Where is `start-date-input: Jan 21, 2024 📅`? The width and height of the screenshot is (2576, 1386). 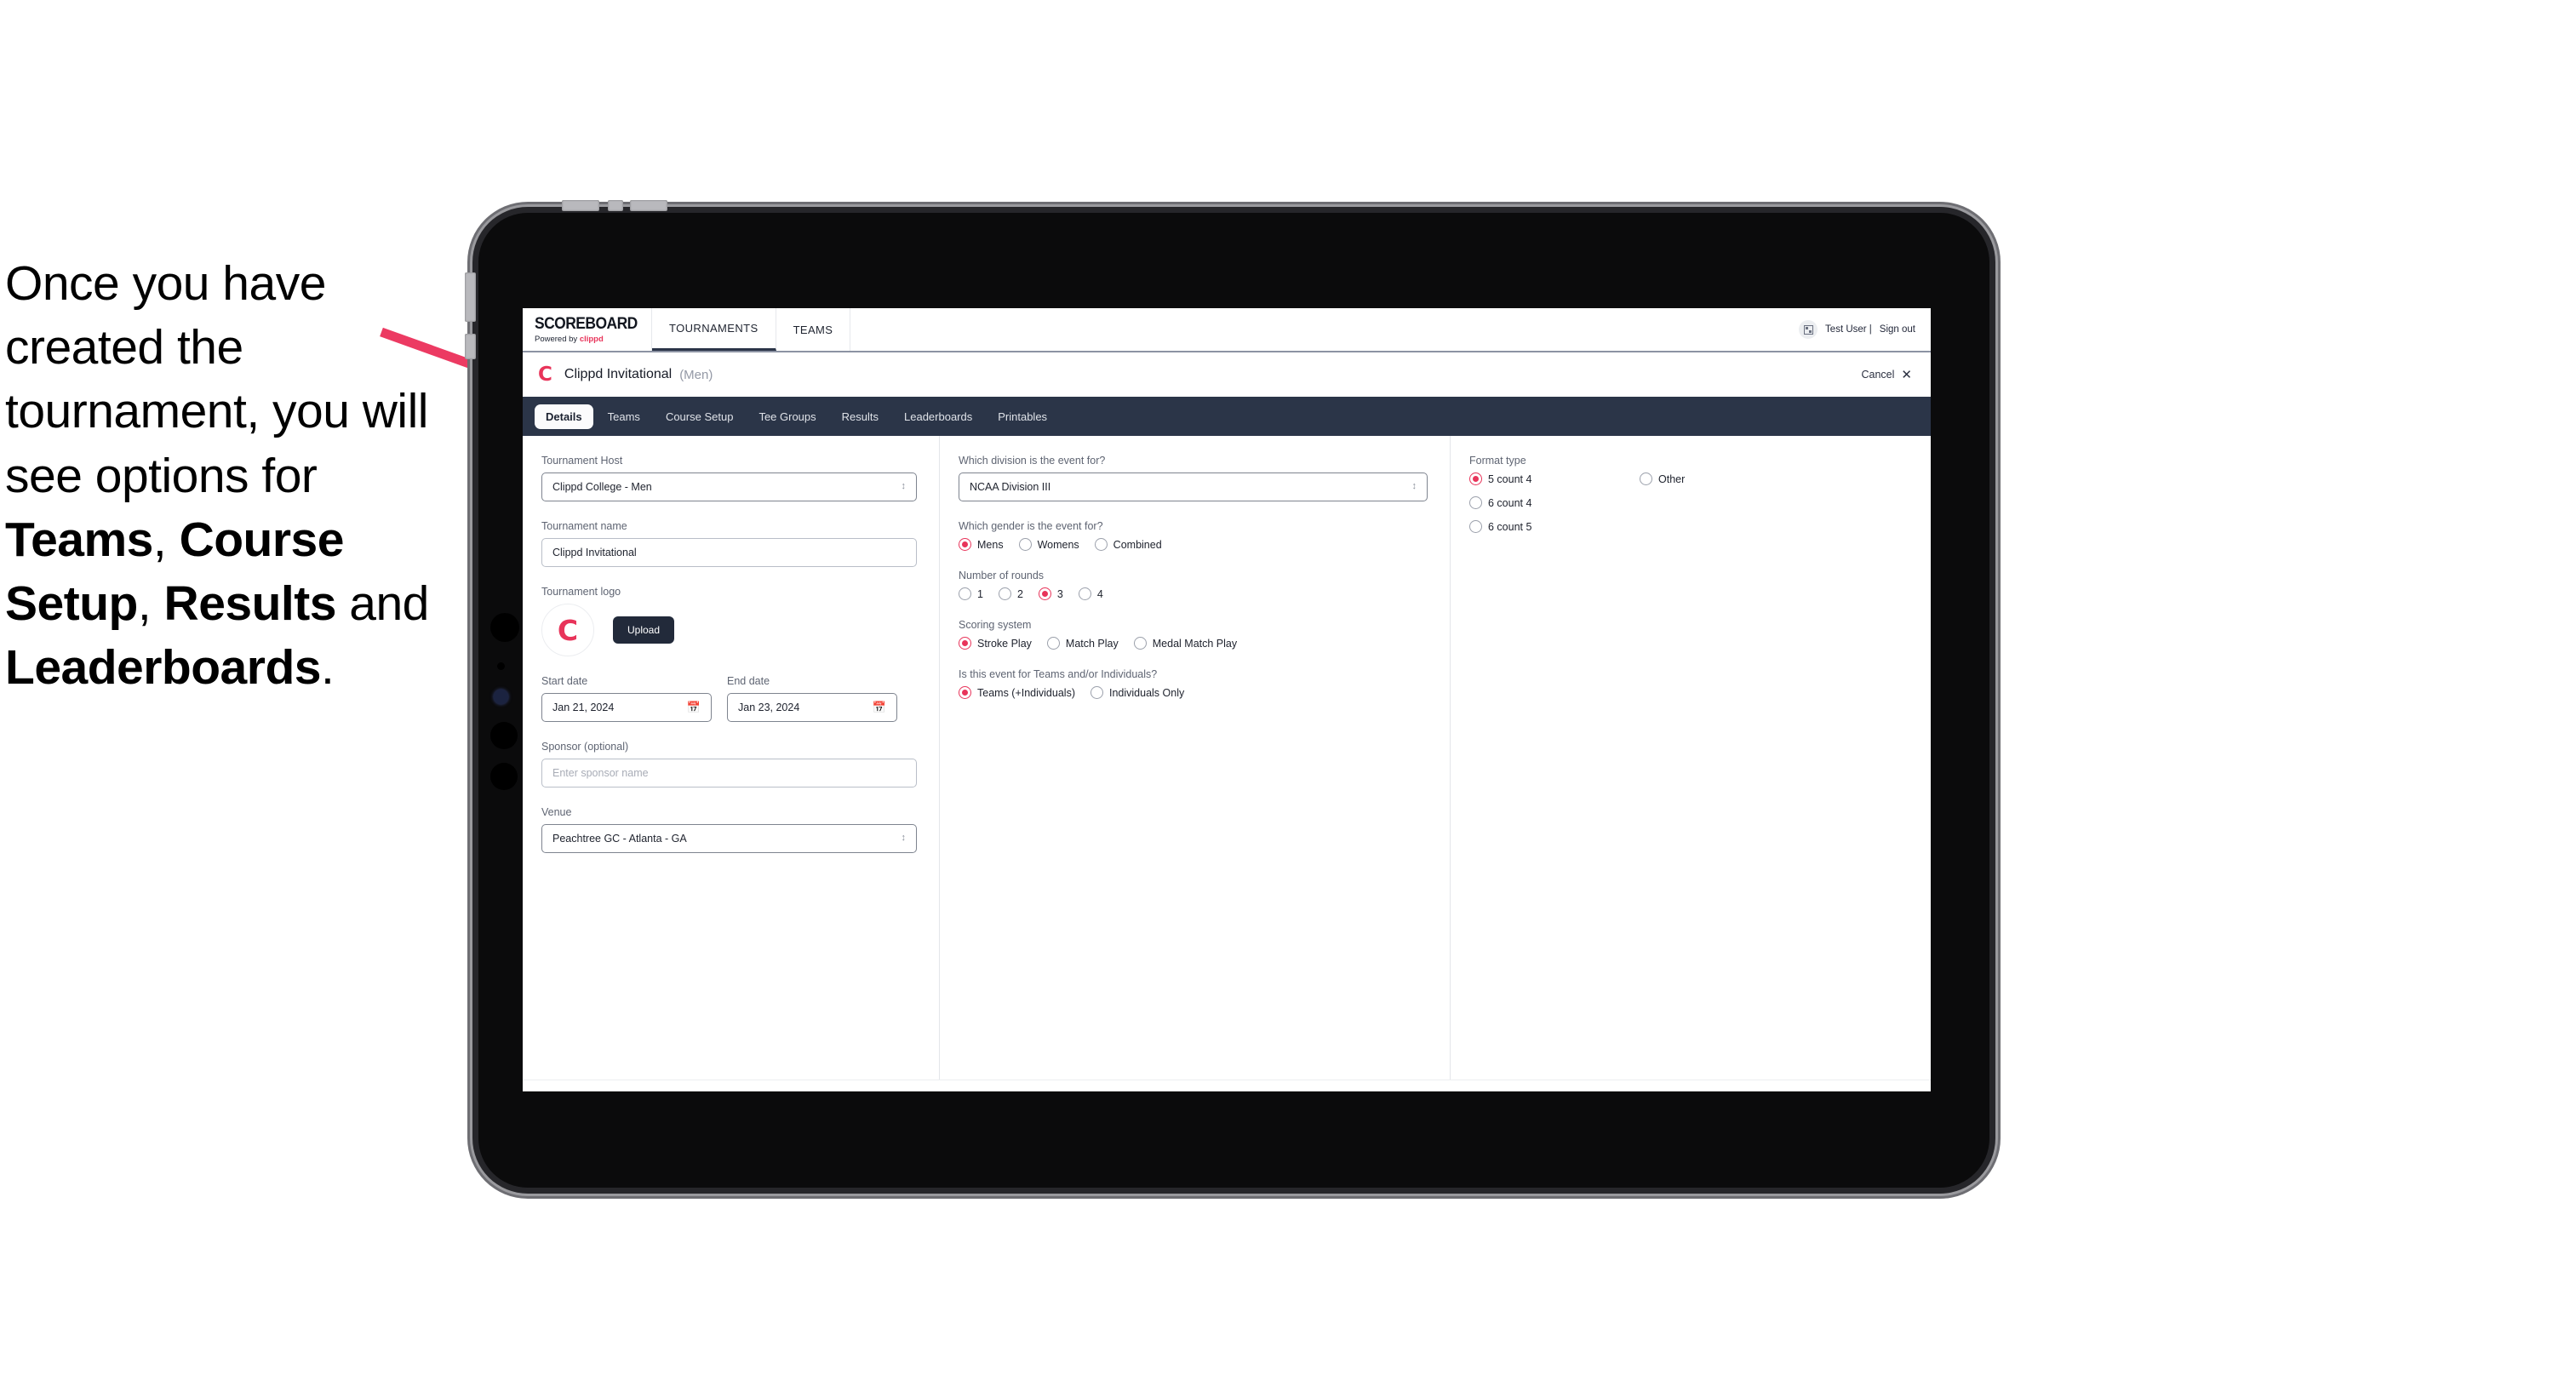
start-date-input: Jan 21, 2024 📅 is located at coordinates (626, 707).